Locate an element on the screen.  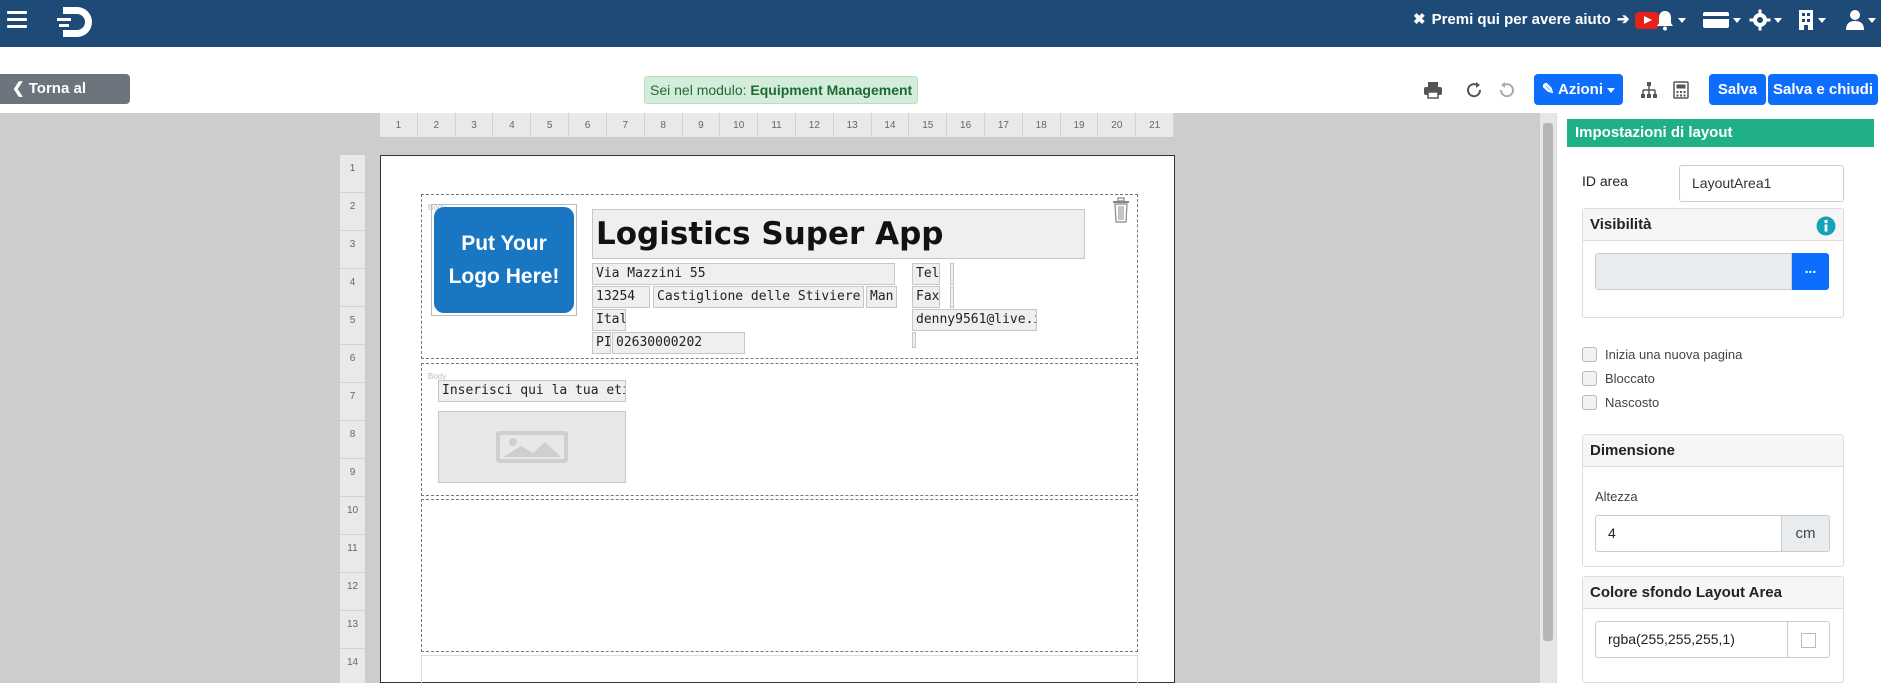
fax-value-field is located at coordinates (952, 297).